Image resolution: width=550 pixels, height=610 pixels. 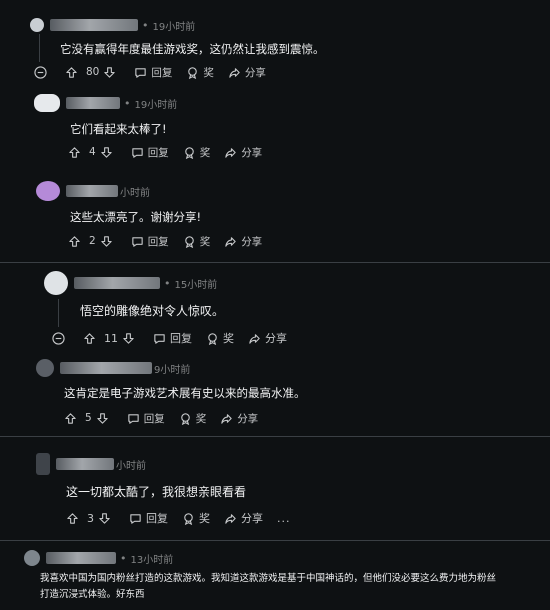 I want to click on action-bar: 4 回复 奖 分享, so click(x=172, y=152).